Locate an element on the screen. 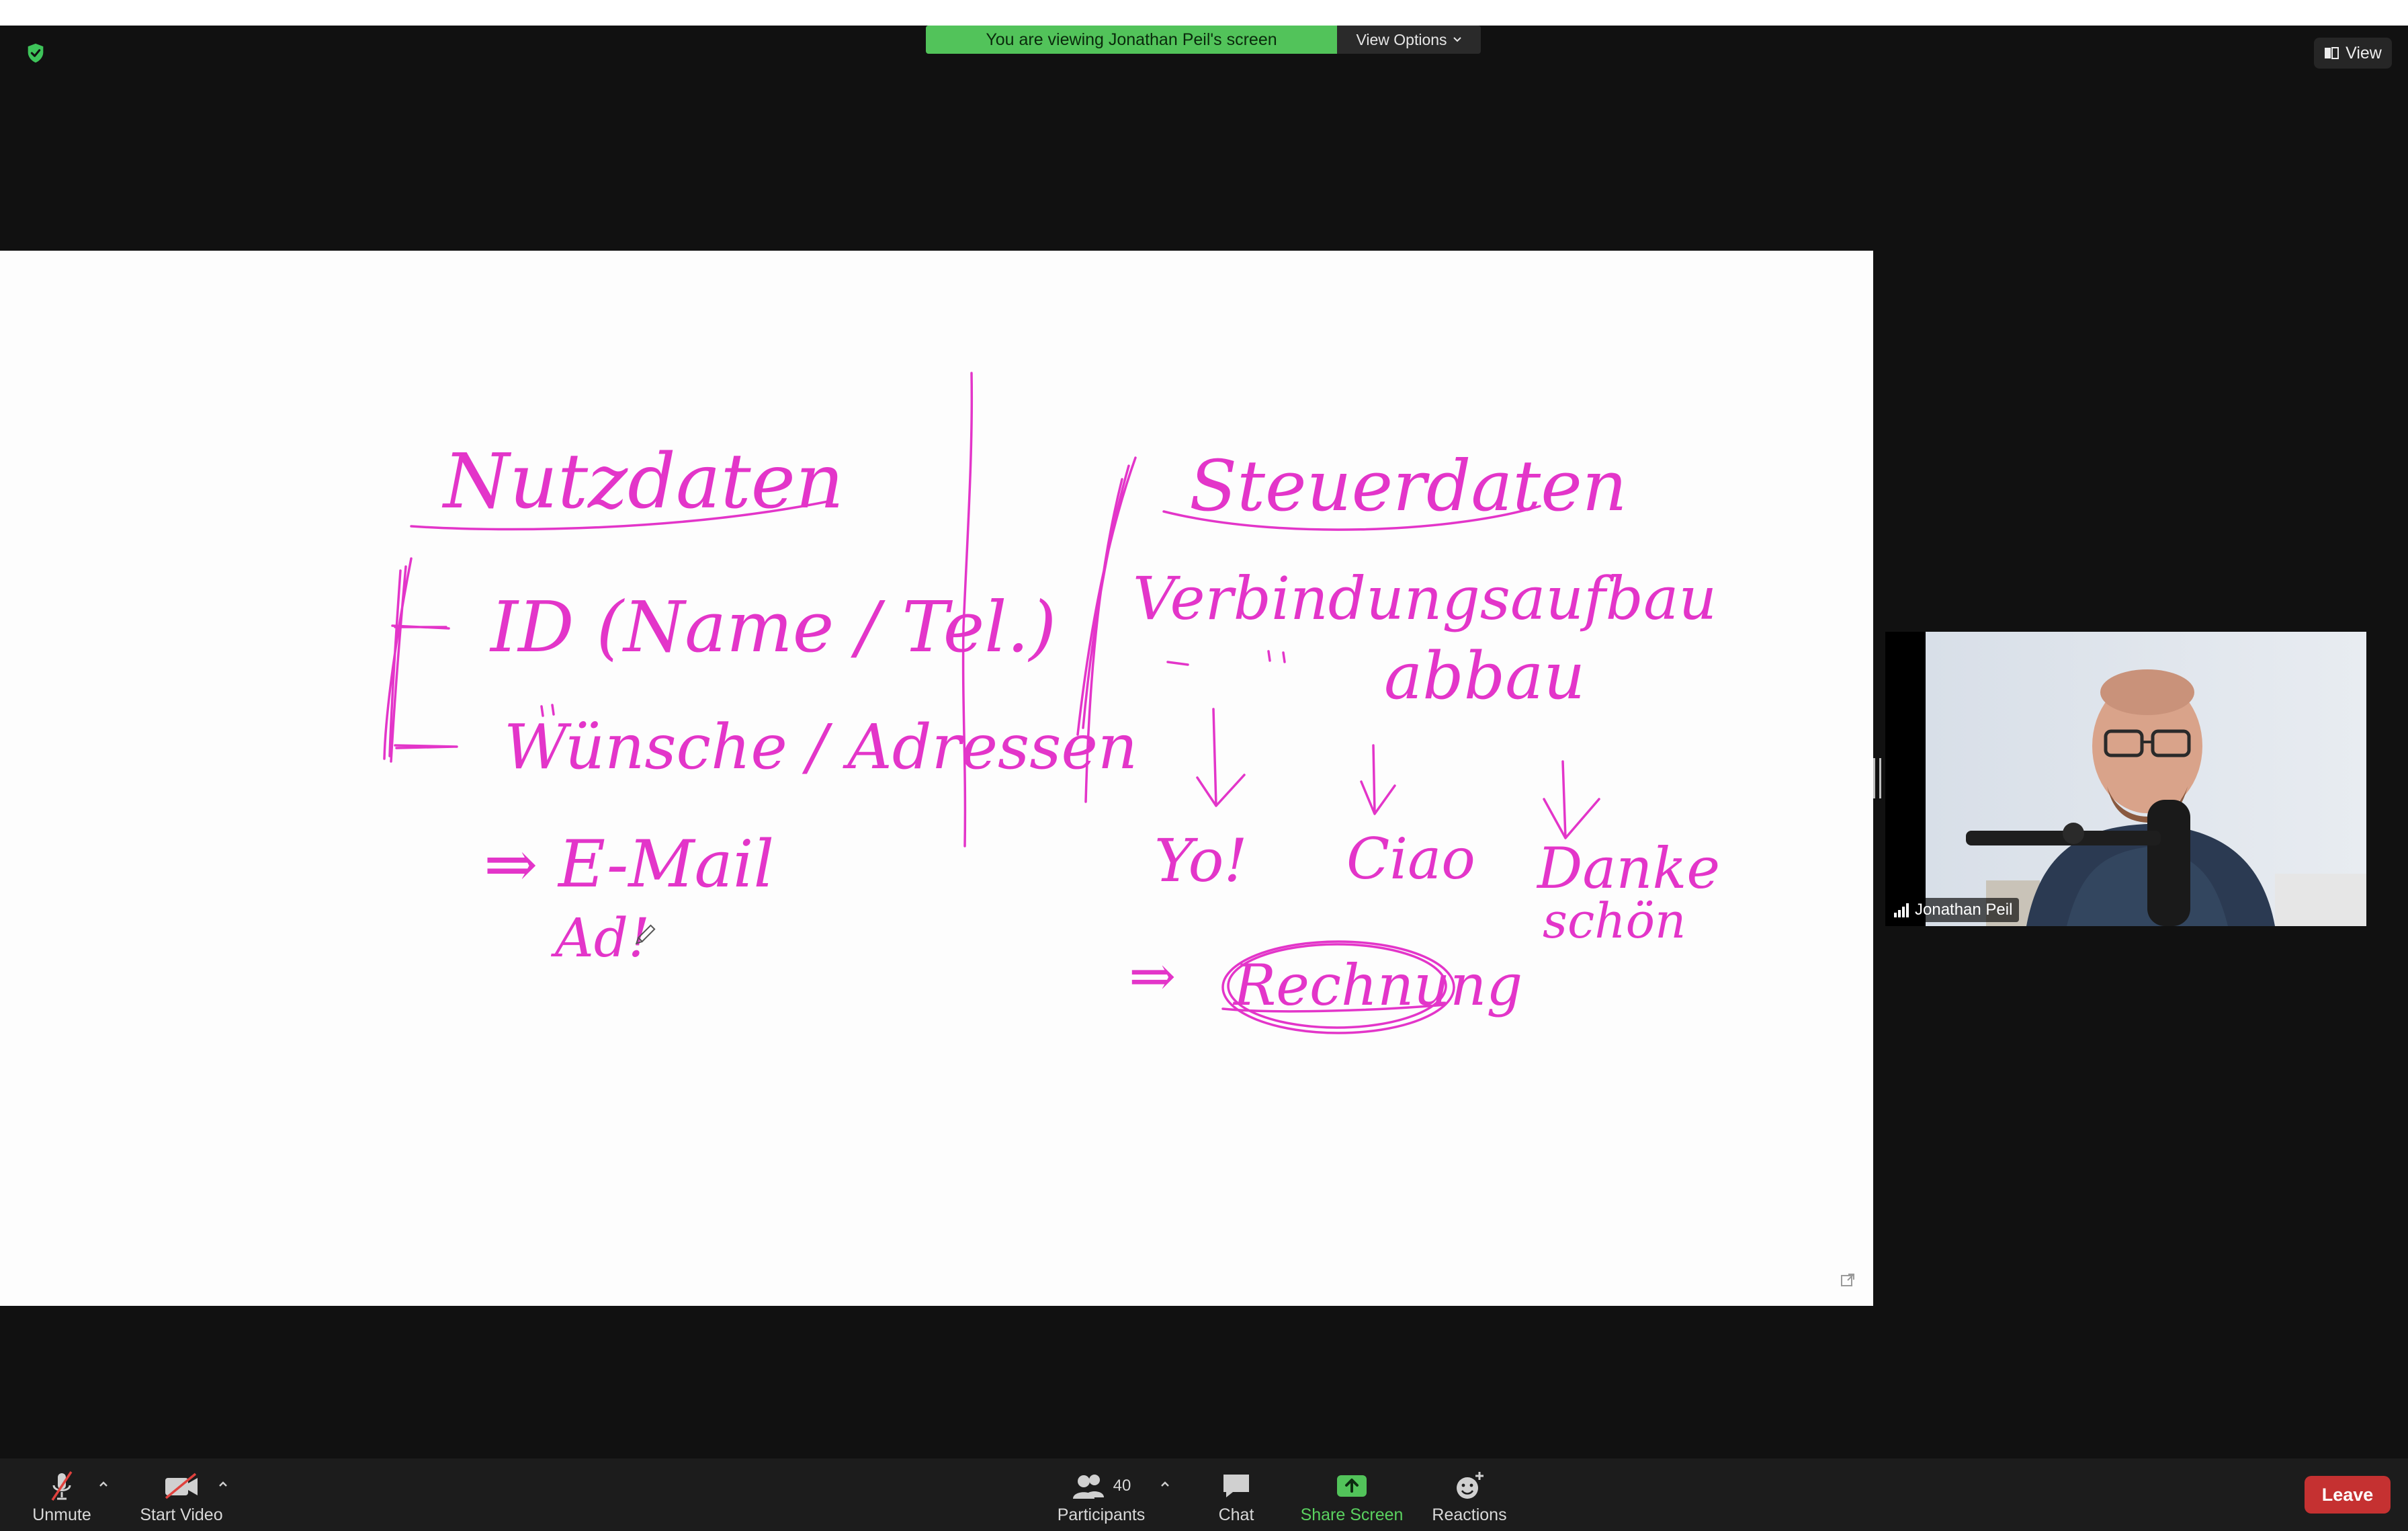 The width and height of the screenshot is (2408, 1531). view-options-button: View Options is located at coordinates (1409, 40).